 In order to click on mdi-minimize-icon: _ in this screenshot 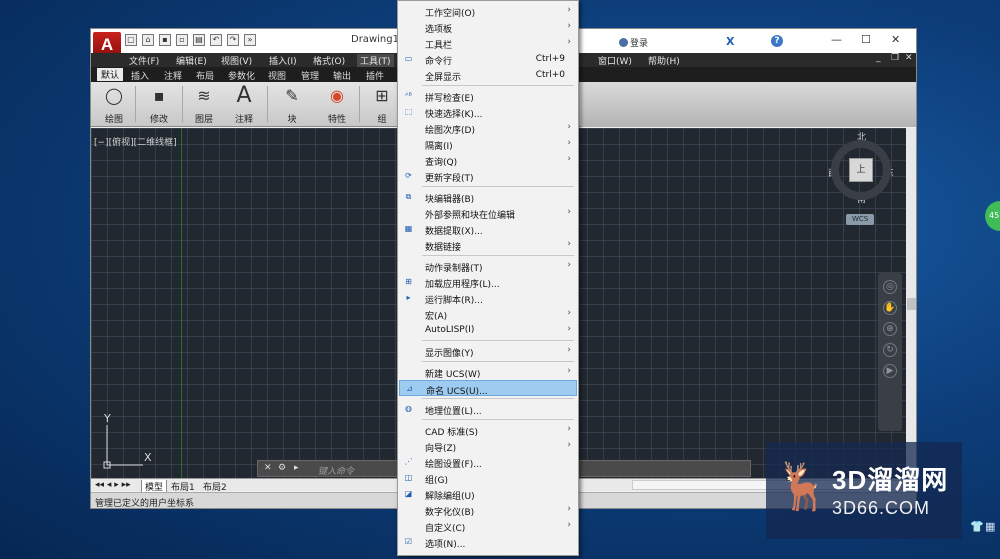, I will do `click(878, 58)`.